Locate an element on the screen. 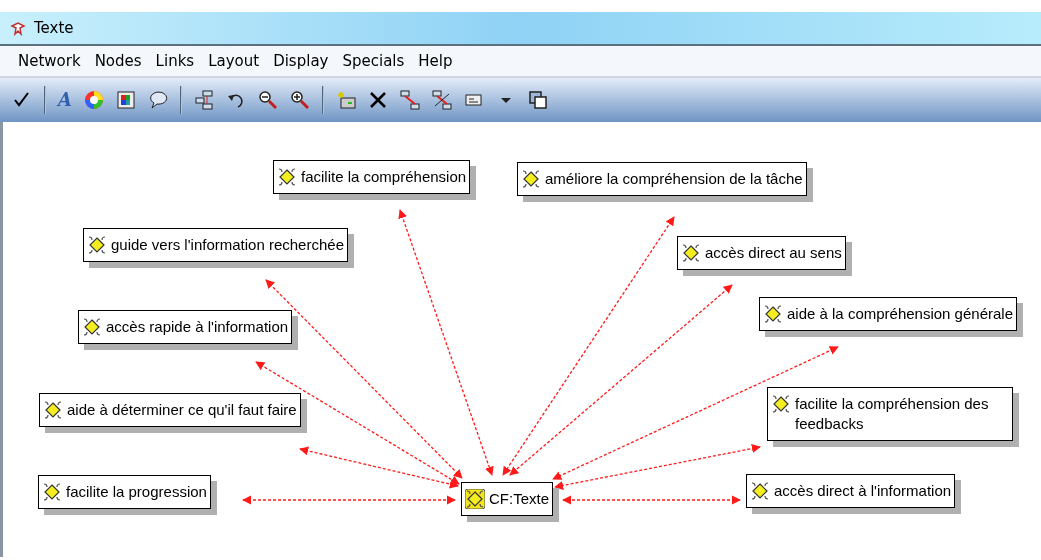 This screenshot has width=1041, height=560. menu-item: Network is located at coordinates (49, 61).